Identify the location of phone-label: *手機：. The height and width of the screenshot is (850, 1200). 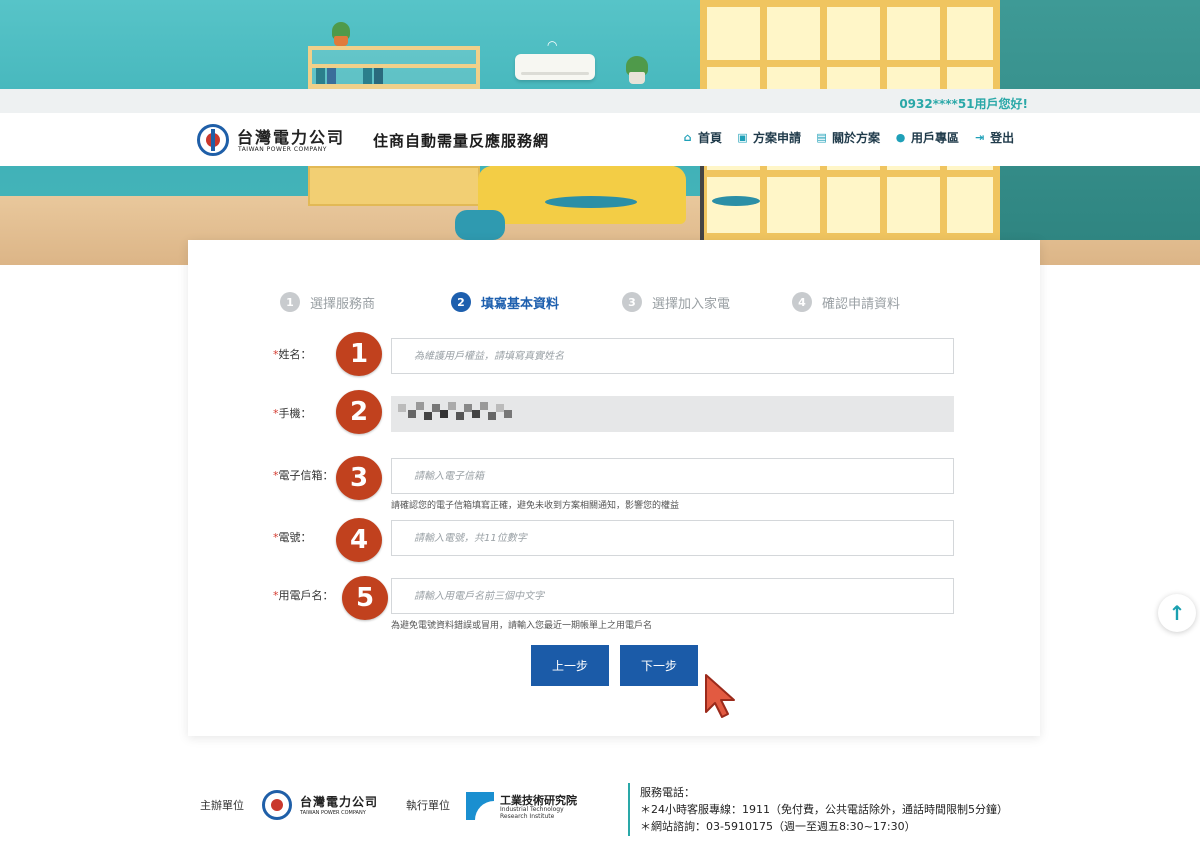
(292, 413).